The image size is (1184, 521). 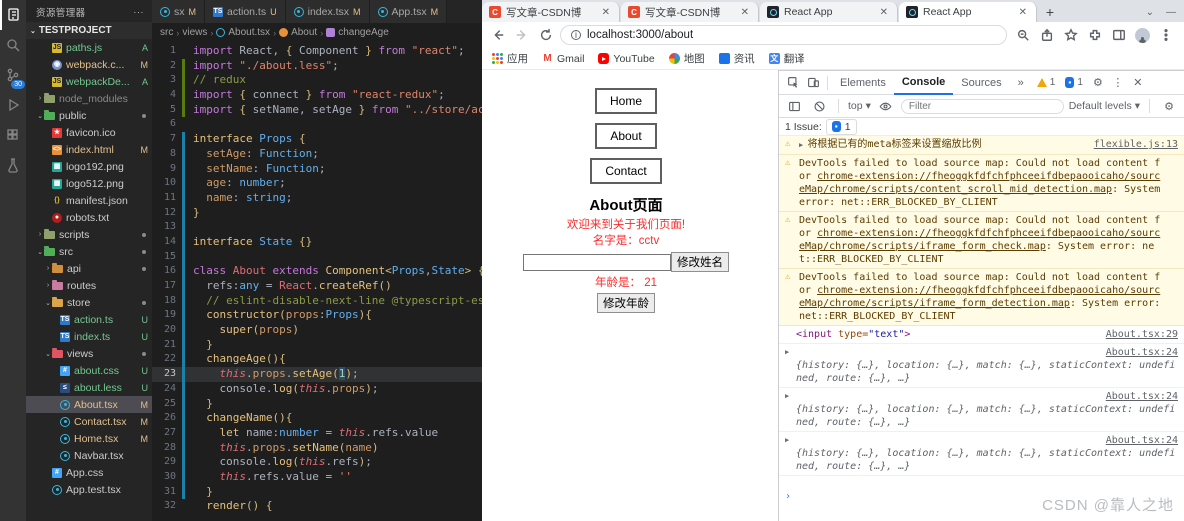 What do you see at coordinates (89, 251) in the screenshot?
I see `tree-item-src: ⌄ src` at bounding box center [89, 251].